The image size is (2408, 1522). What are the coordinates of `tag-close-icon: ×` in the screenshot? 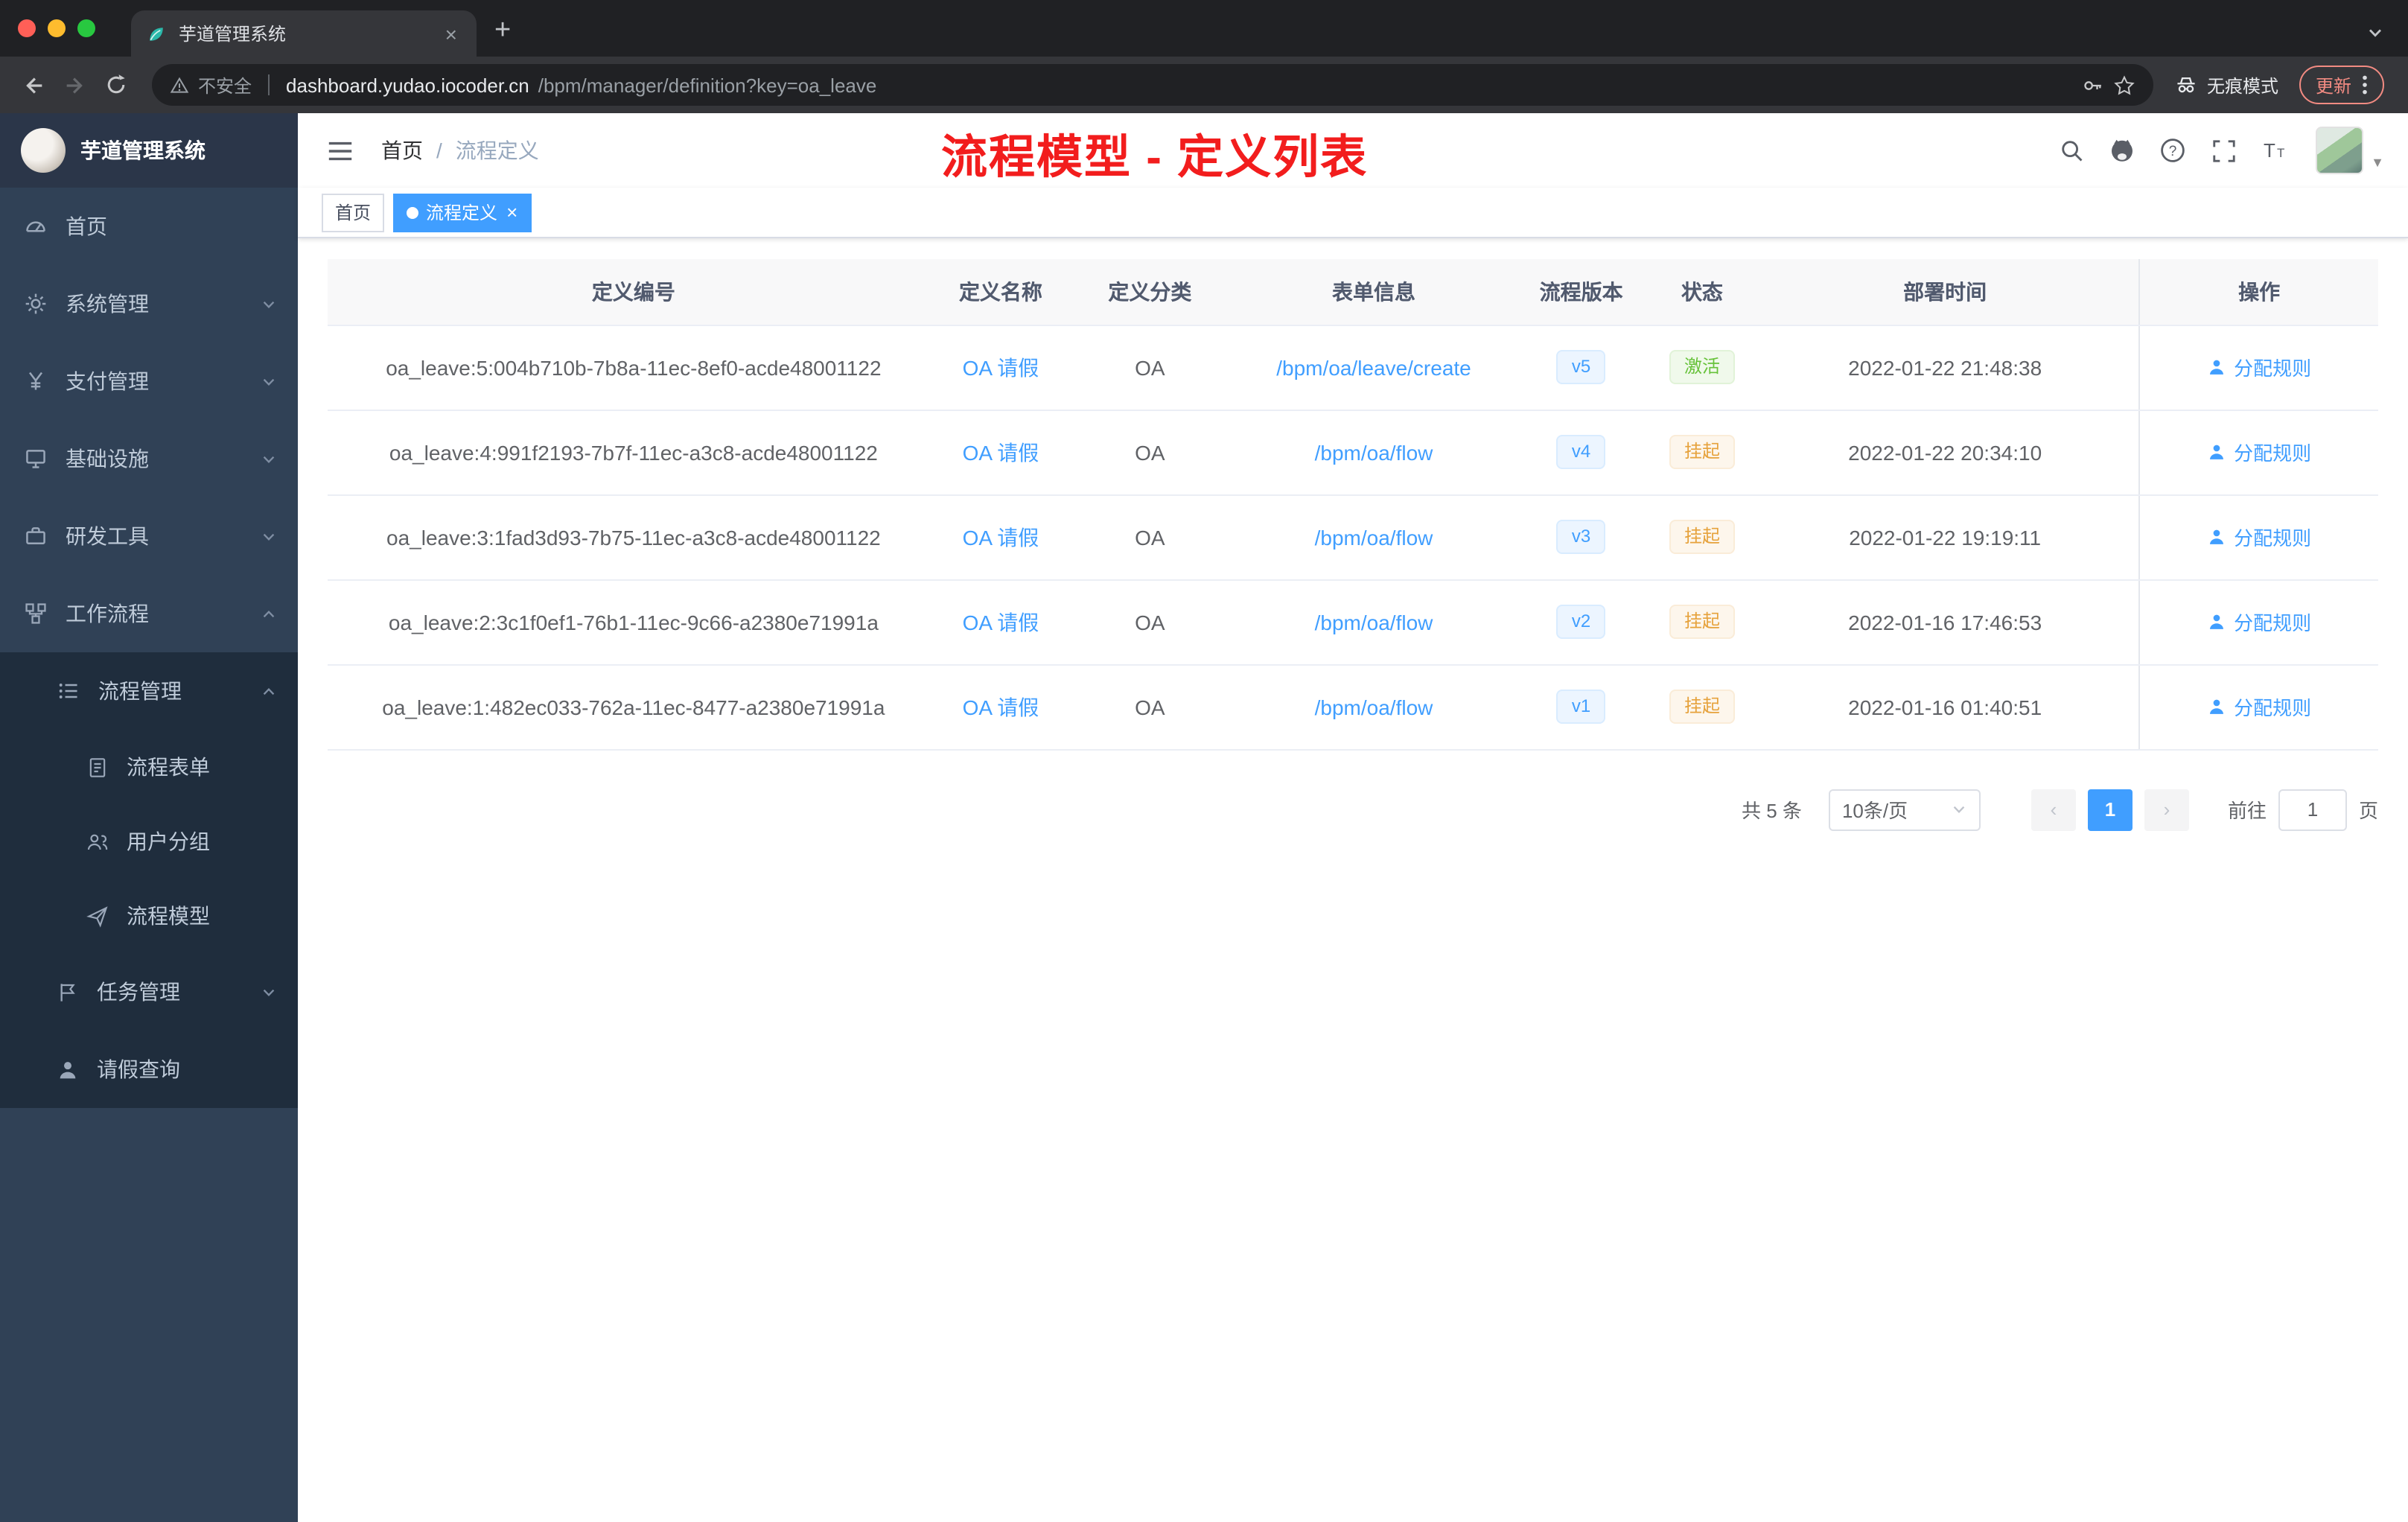 It's located at (511, 212).